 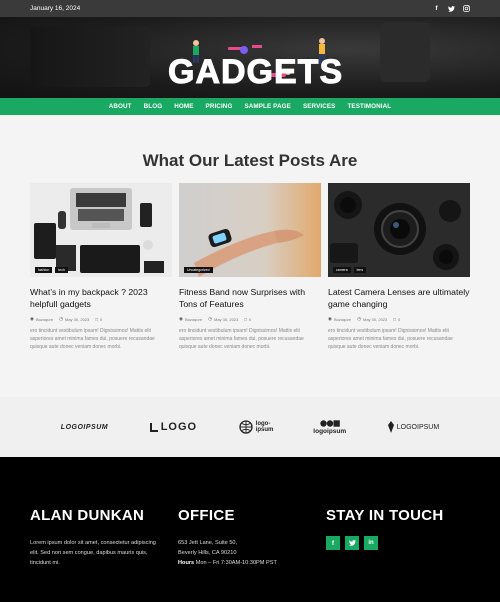 I want to click on hero-banner: GADGETS, so click(x=250, y=57).